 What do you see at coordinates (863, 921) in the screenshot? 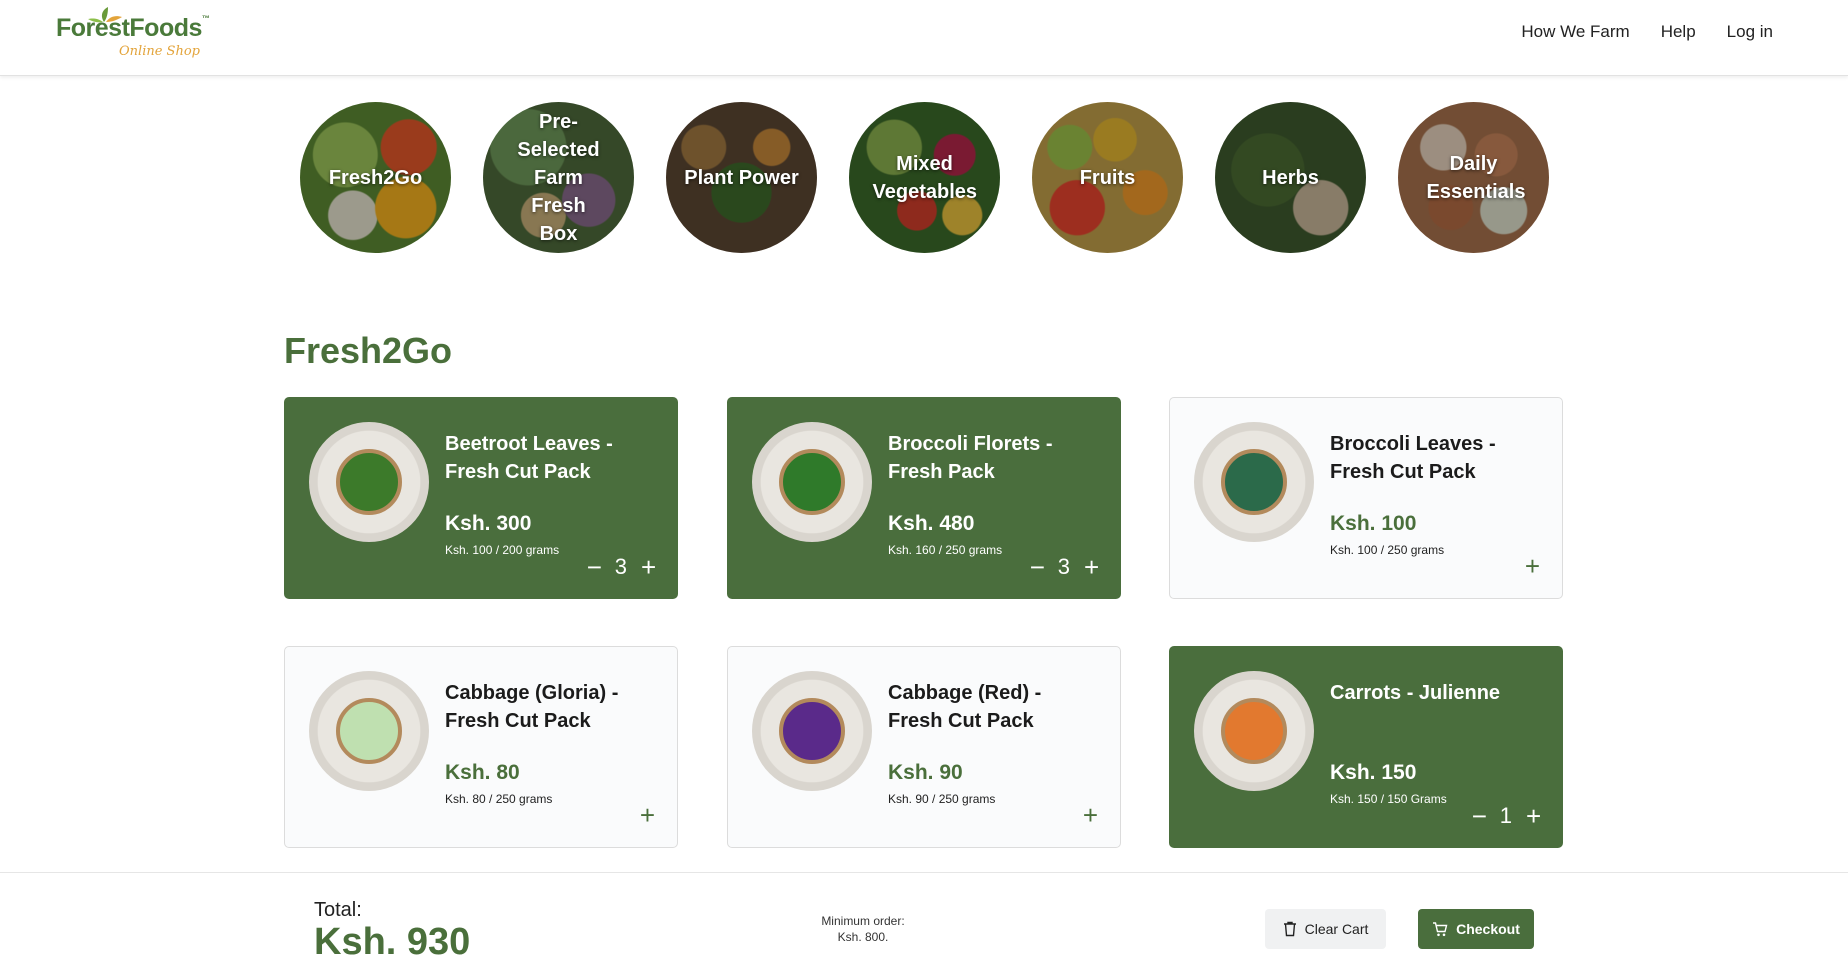
I see `minimum-order-label: Minimum order:` at bounding box center [863, 921].